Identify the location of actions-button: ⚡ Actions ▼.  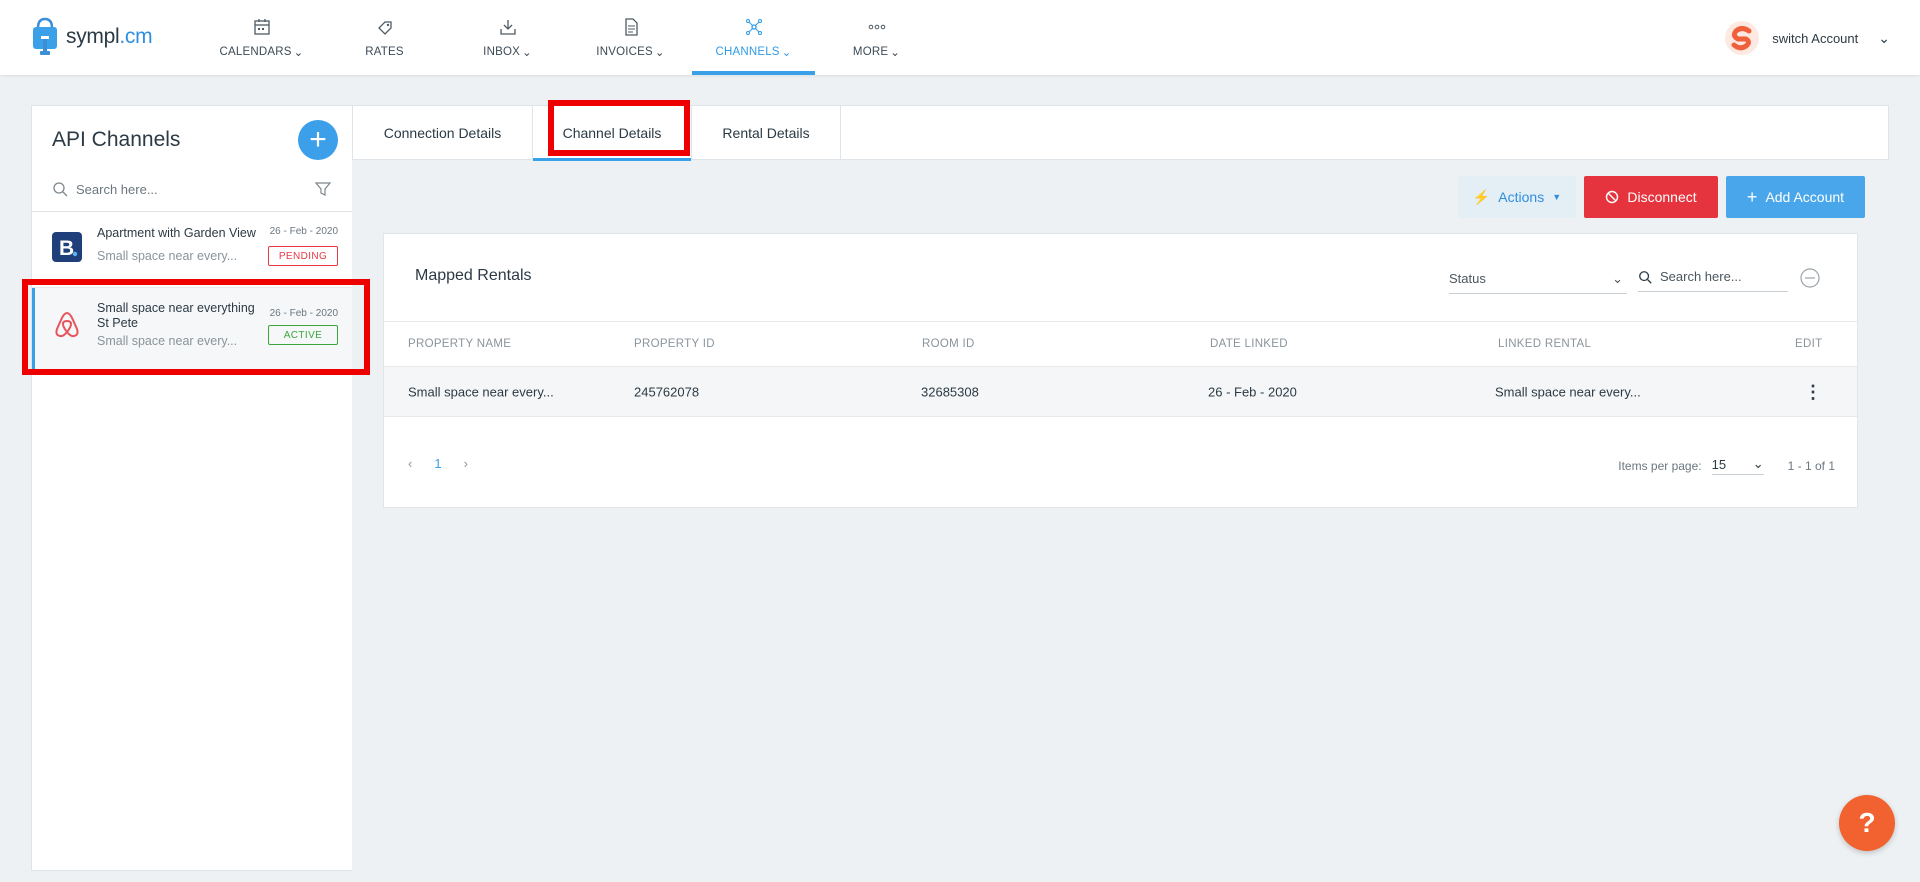
(1517, 197).